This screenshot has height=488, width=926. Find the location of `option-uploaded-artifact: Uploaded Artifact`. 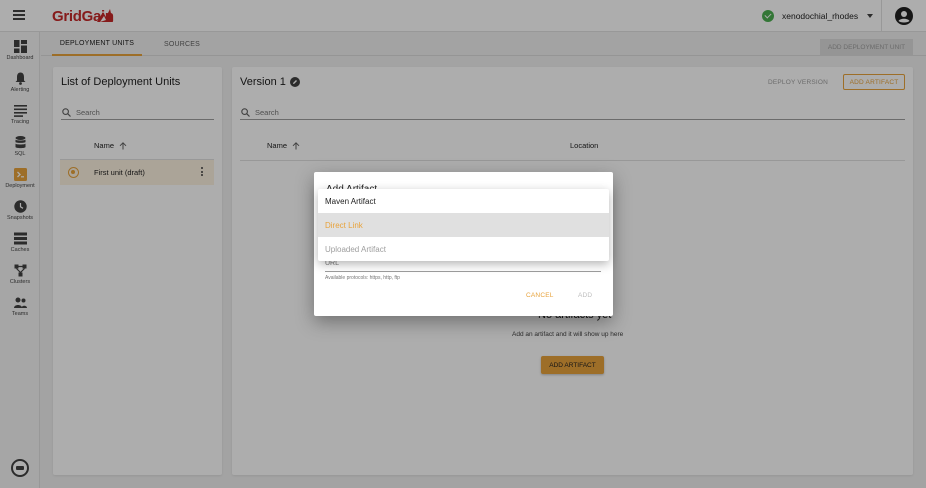

option-uploaded-artifact: Uploaded Artifact is located at coordinates (463, 249).